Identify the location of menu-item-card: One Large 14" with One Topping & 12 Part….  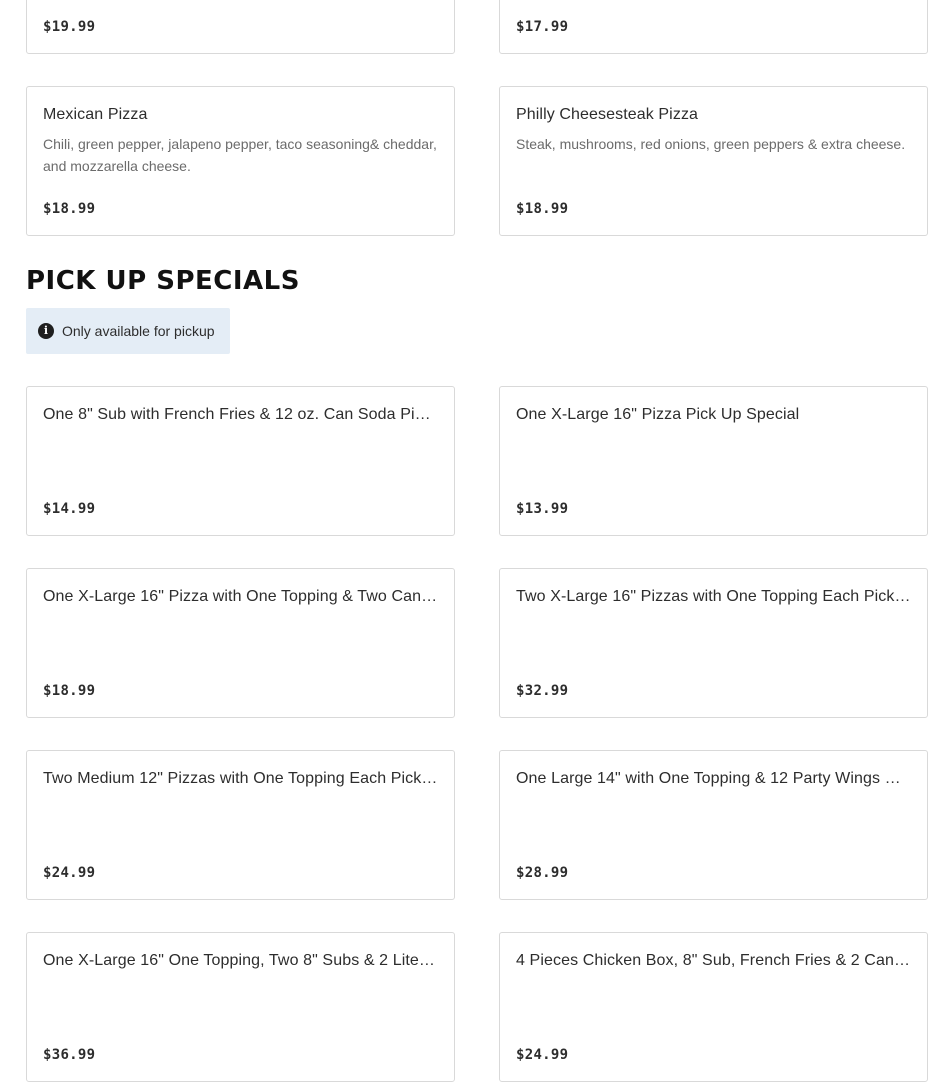
(713, 825).